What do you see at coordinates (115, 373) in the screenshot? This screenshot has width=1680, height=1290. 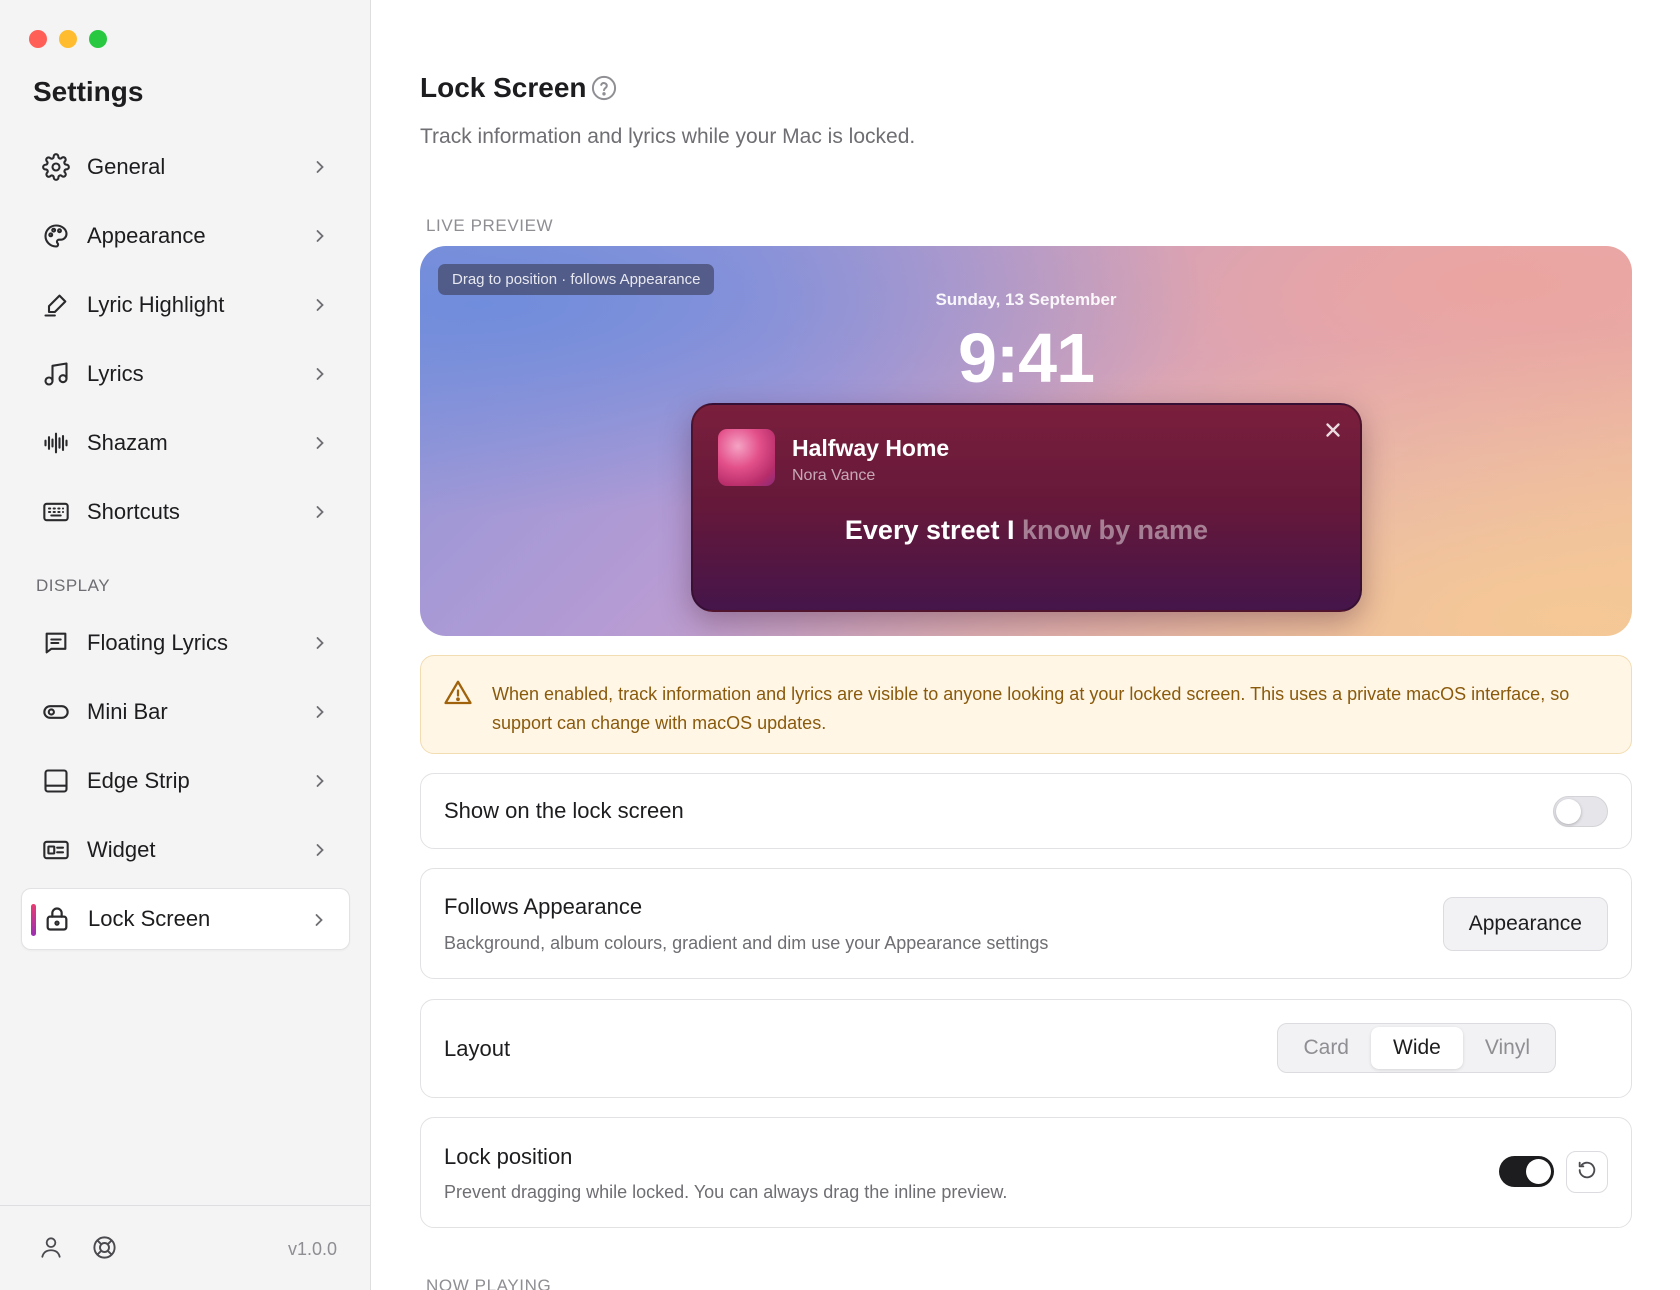 I see `sidebar-item-label: Lyrics` at bounding box center [115, 373].